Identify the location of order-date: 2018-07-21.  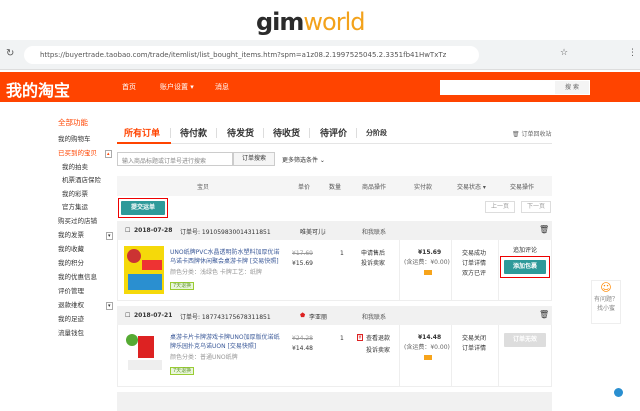
(153, 315).